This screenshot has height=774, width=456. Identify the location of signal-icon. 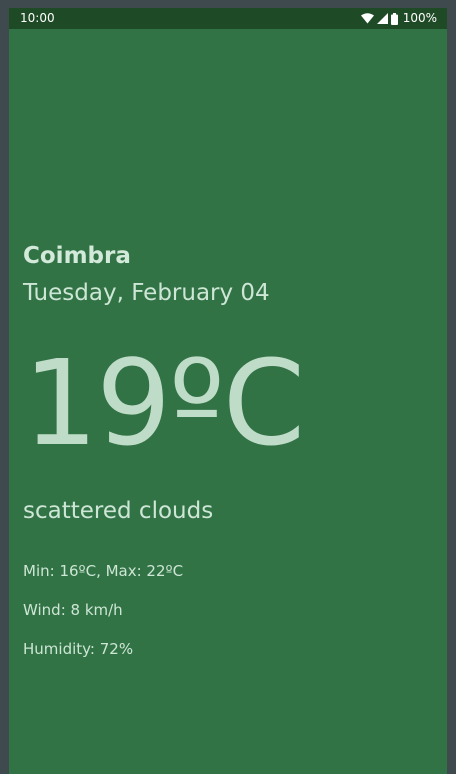
(382, 18).